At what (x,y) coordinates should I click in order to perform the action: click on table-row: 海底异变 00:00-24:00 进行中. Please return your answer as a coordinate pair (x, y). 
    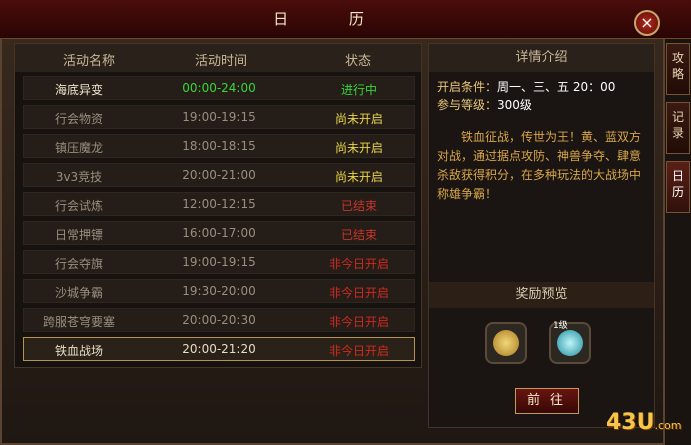
    Looking at the image, I should click on (219, 88).